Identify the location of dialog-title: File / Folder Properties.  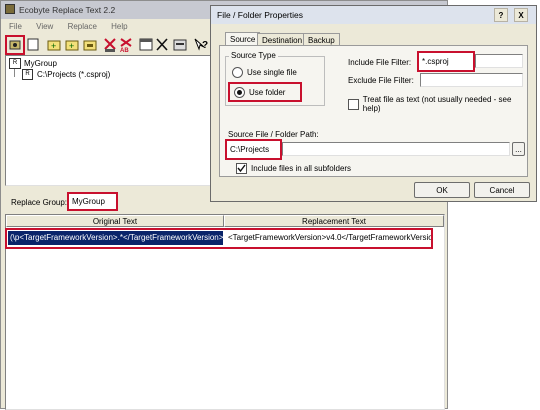
(260, 15).